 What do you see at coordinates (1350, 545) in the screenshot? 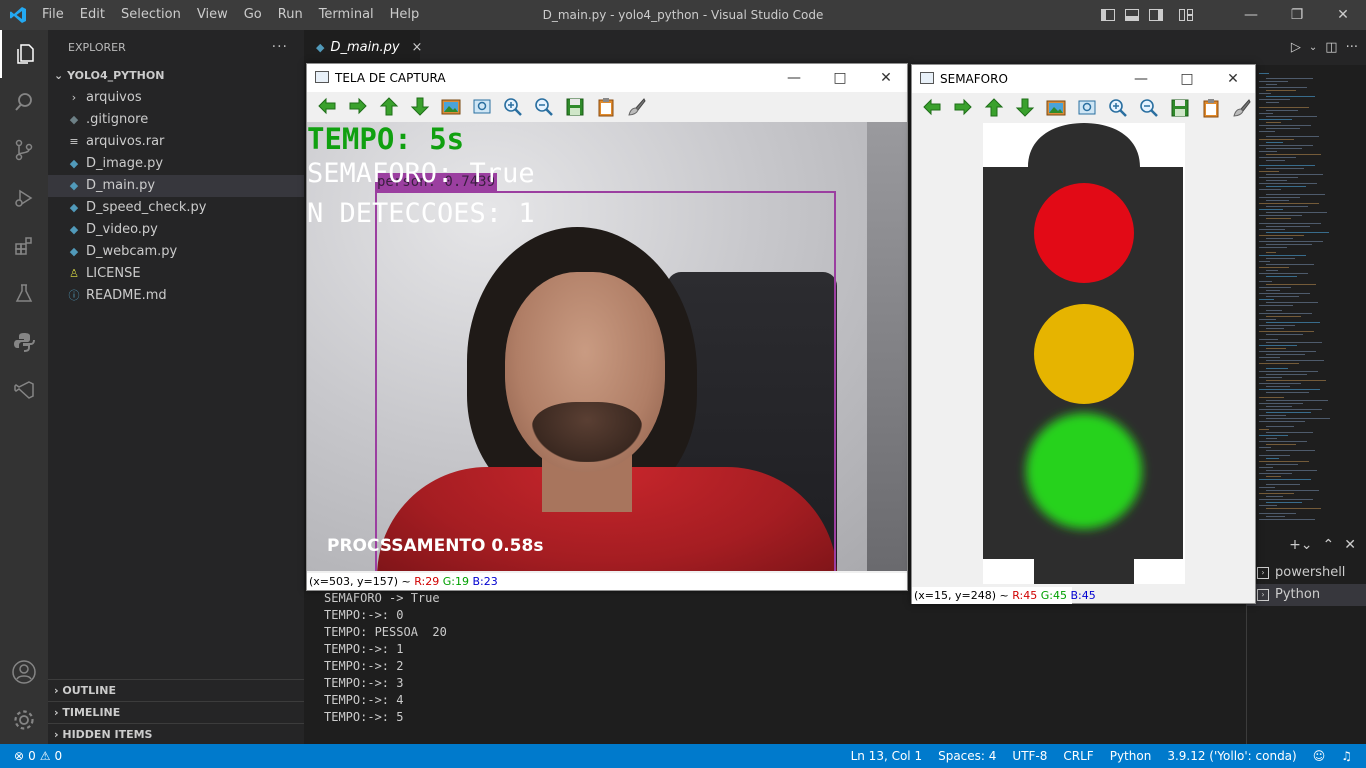
I see `close-panel-icon: ✕` at bounding box center [1350, 545].